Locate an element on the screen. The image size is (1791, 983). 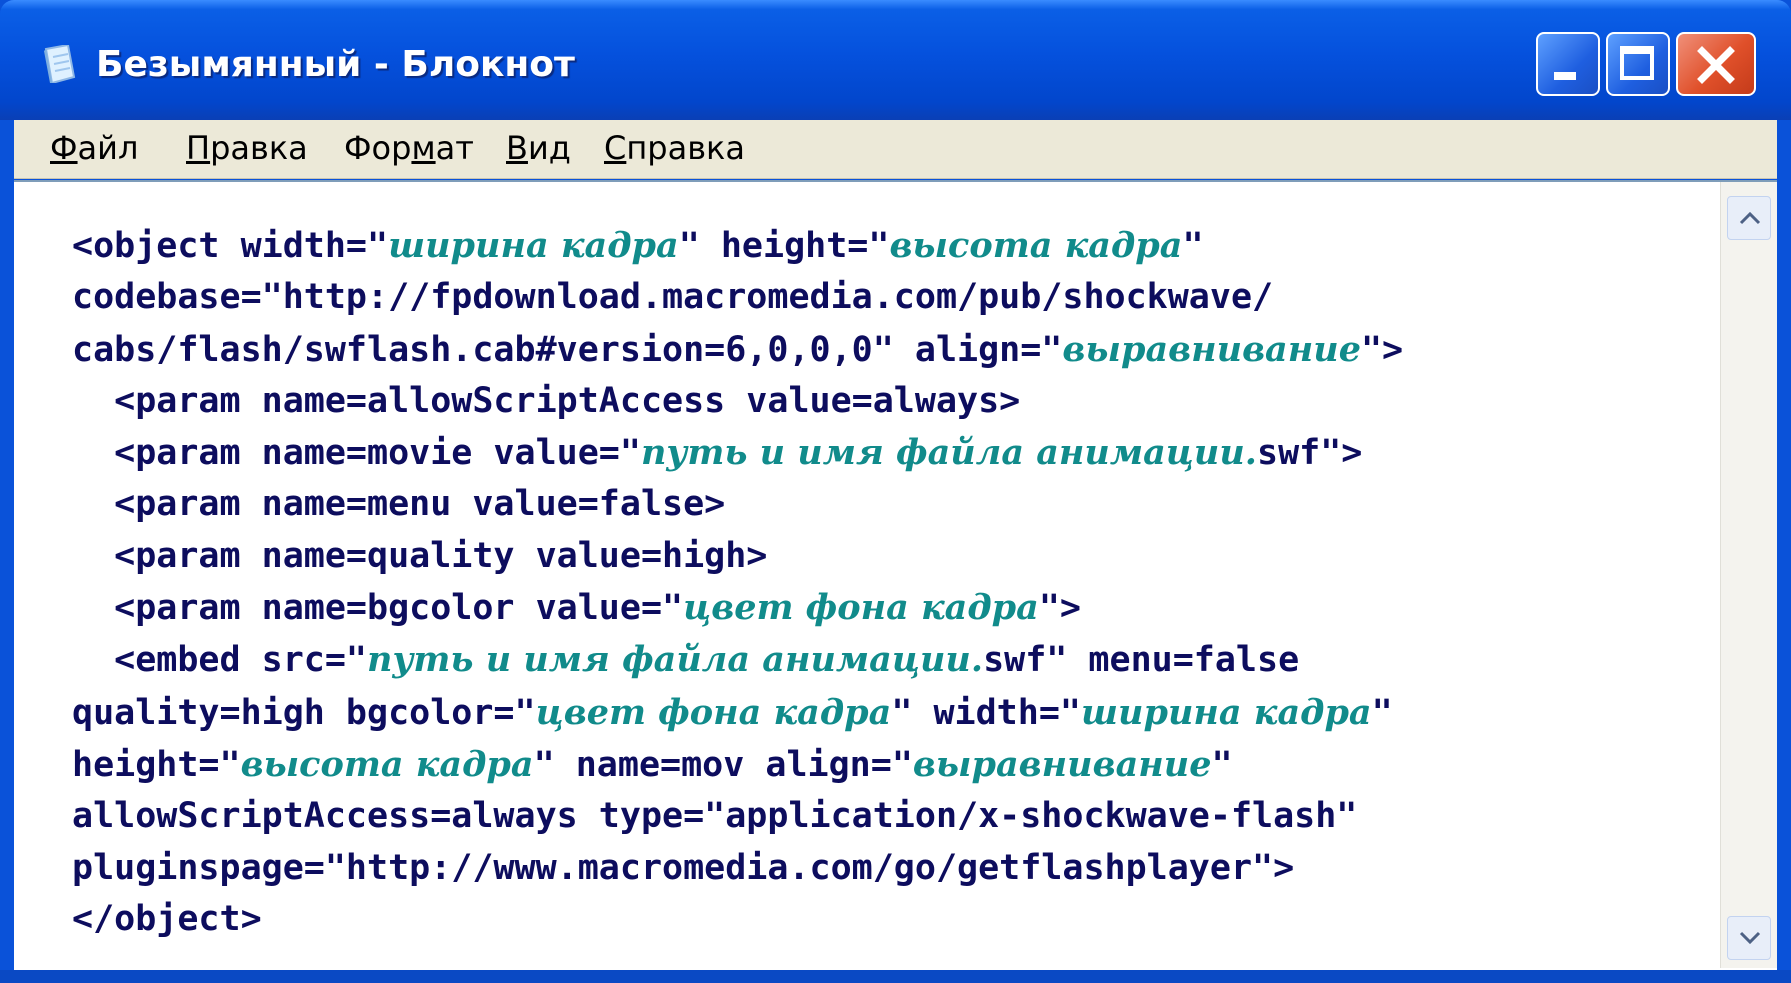
menu-edit-accel: П is located at coordinates (198, 148).